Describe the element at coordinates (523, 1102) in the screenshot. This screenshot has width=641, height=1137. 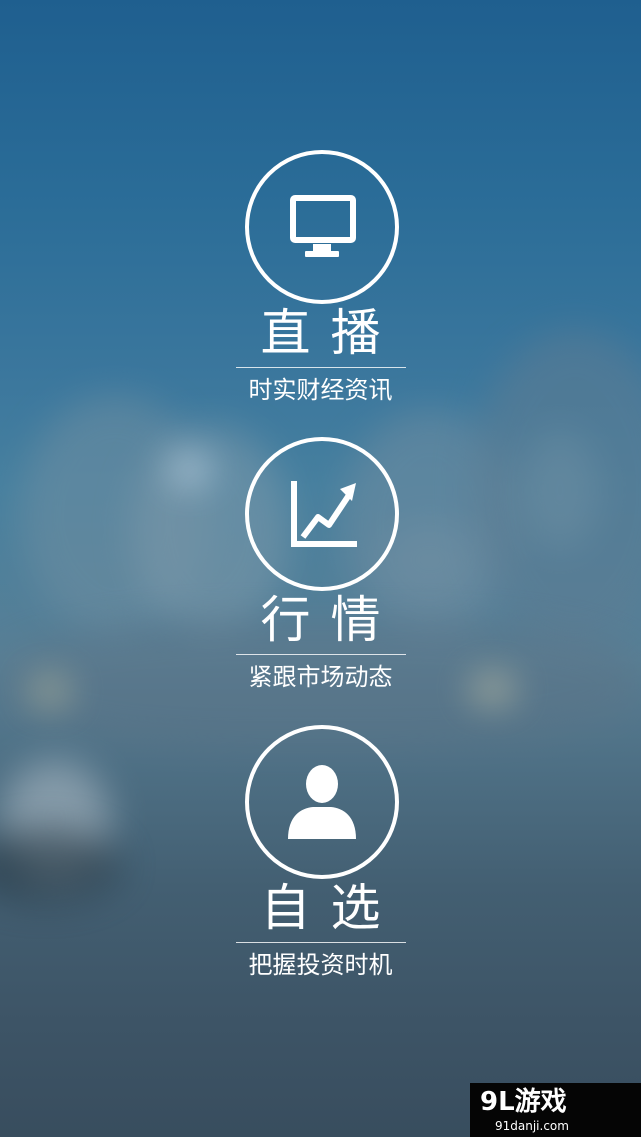
I see `watermark-brand: 9L游戏` at that location.